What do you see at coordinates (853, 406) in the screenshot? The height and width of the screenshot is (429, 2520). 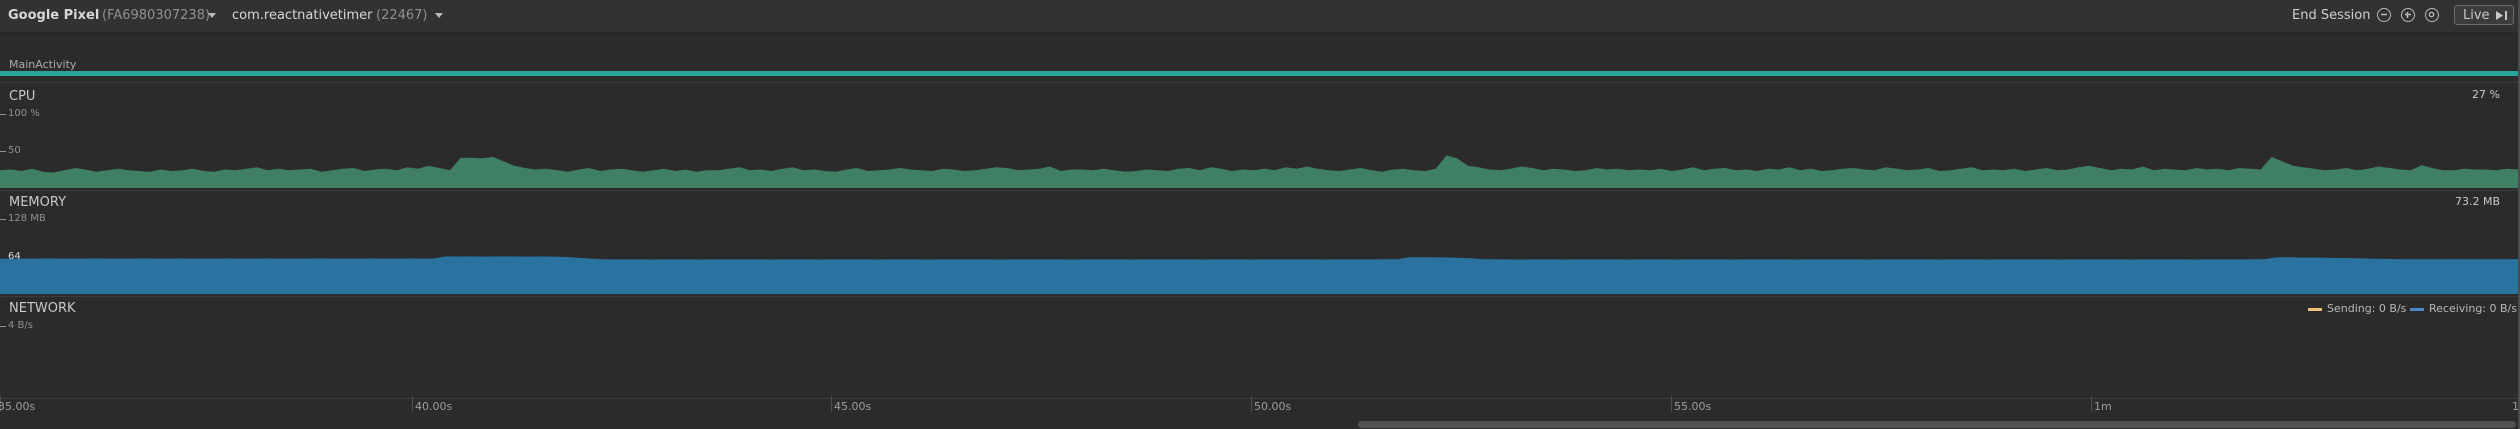 I see `time-tick: 45.00s` at bounding box center [853, 406].